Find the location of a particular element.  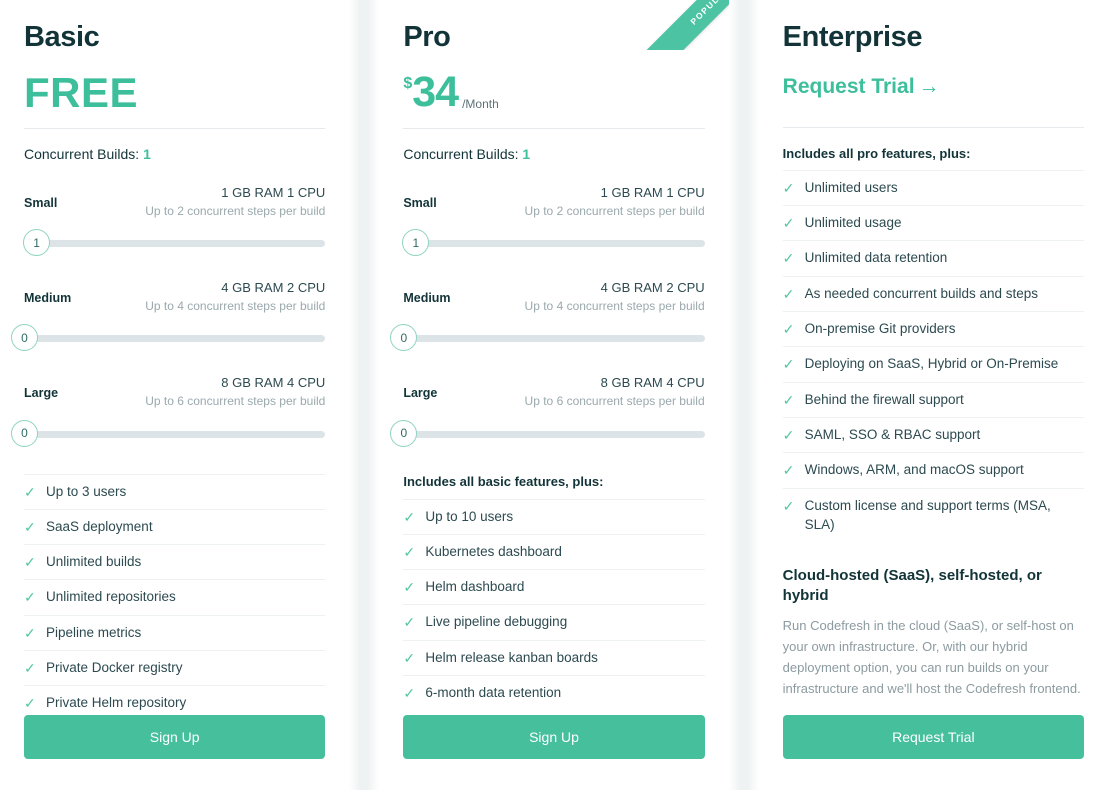

feature-item-label: Behind the firewall support is located at coordinates (884, 399).